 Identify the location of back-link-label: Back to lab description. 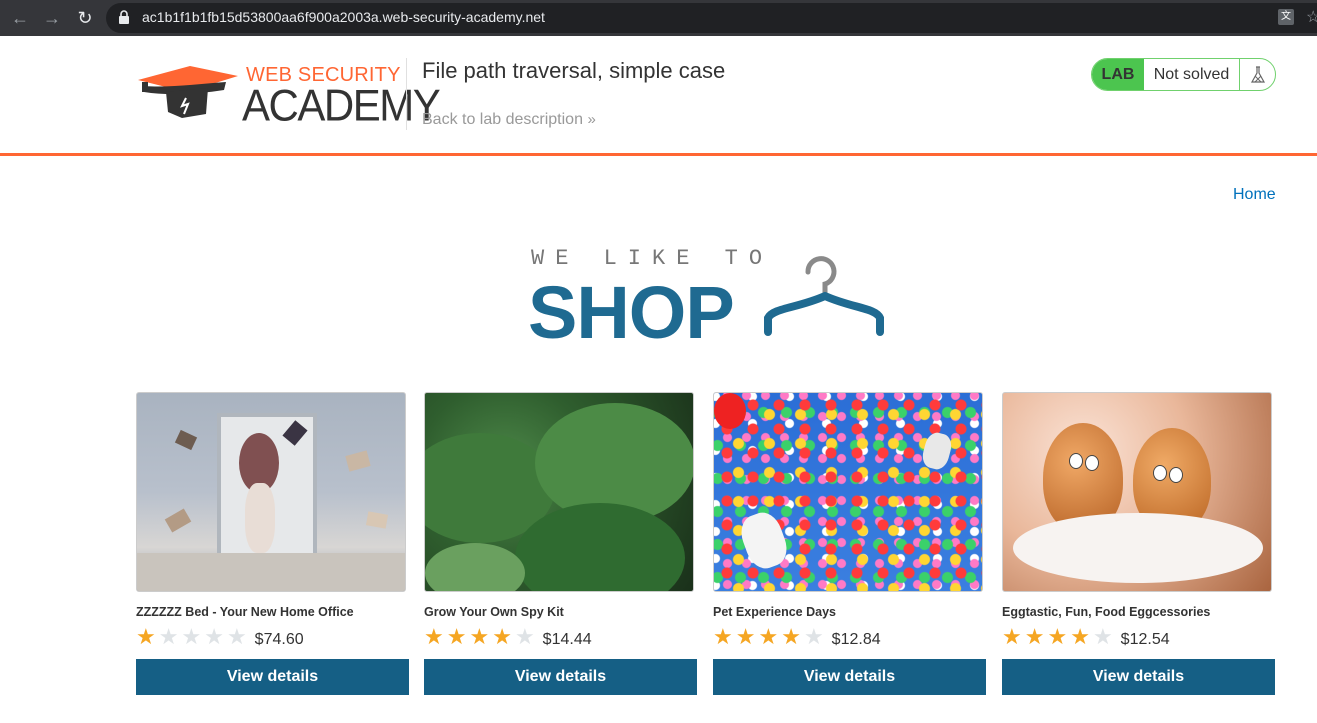
(502, 119).